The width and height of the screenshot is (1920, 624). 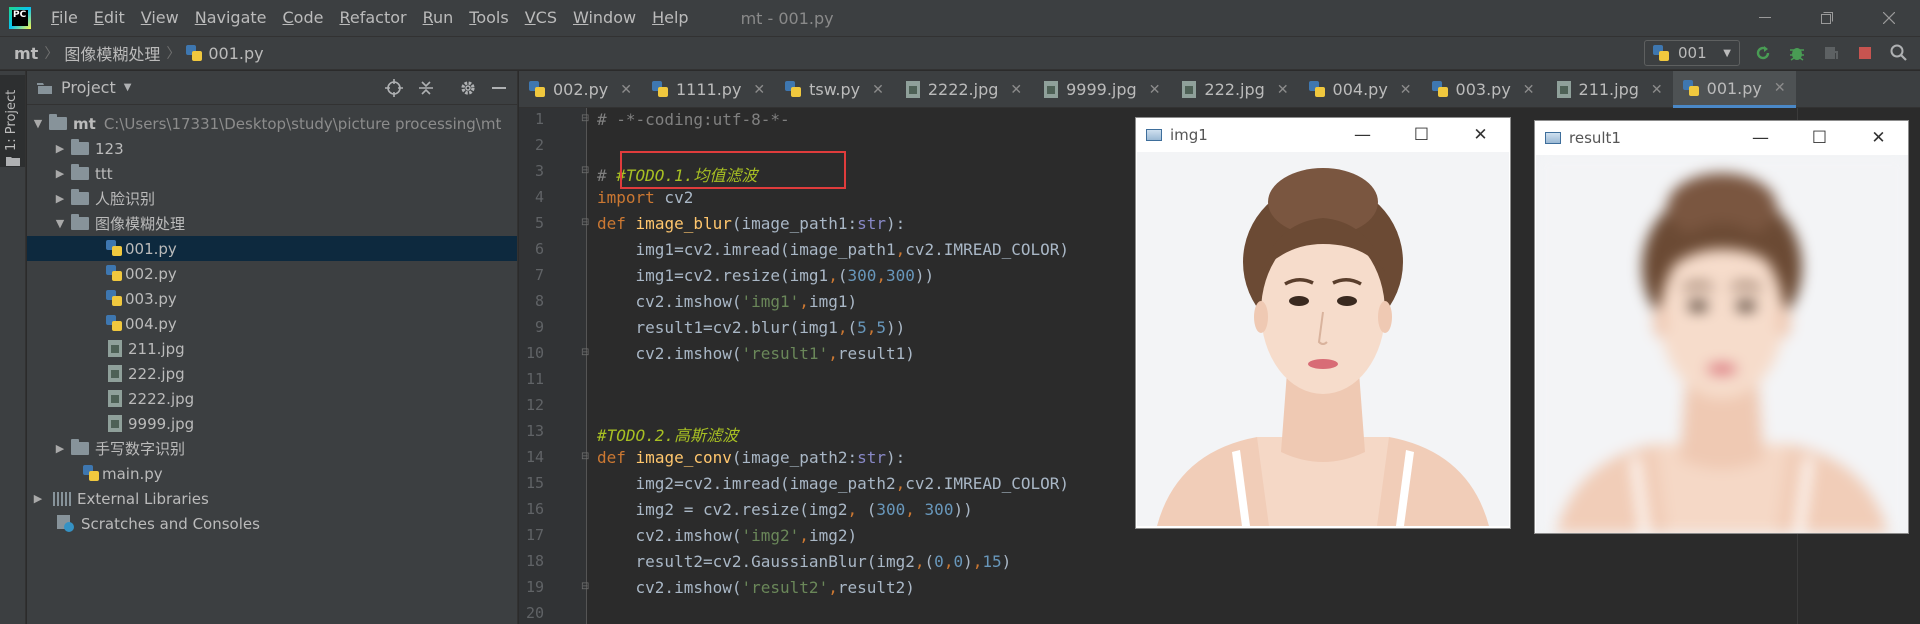 I want to click on editor-tab: 002.py ✕, so click(x=580, y=89).